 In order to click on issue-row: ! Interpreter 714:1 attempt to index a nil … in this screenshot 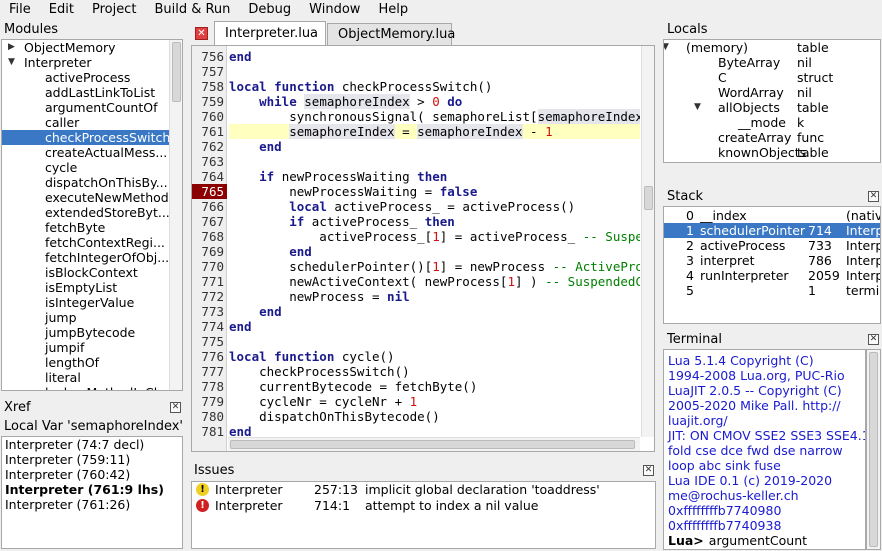, I will do `click(423, 506)`.